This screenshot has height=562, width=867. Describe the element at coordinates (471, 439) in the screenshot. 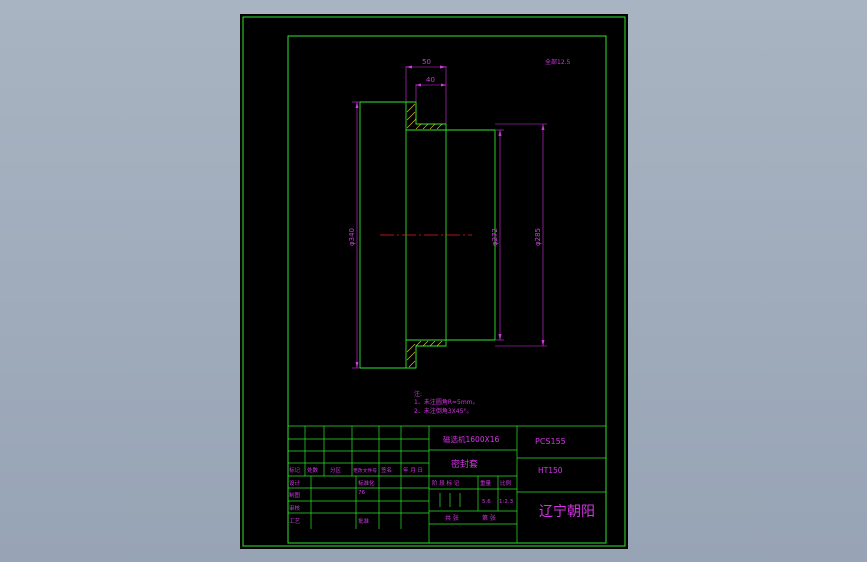

I see `machine-name: 磁选机1600X16` at that location.